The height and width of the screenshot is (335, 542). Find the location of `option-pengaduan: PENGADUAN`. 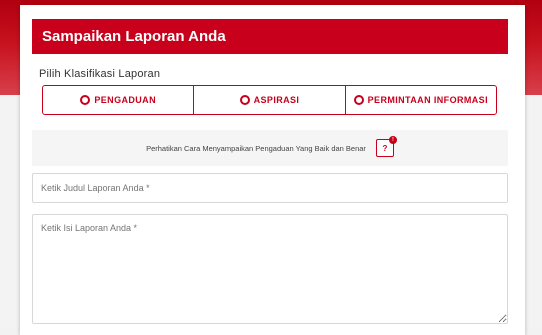

option-pengaduan: PENGADUAN is located at coordinates (118, 100).